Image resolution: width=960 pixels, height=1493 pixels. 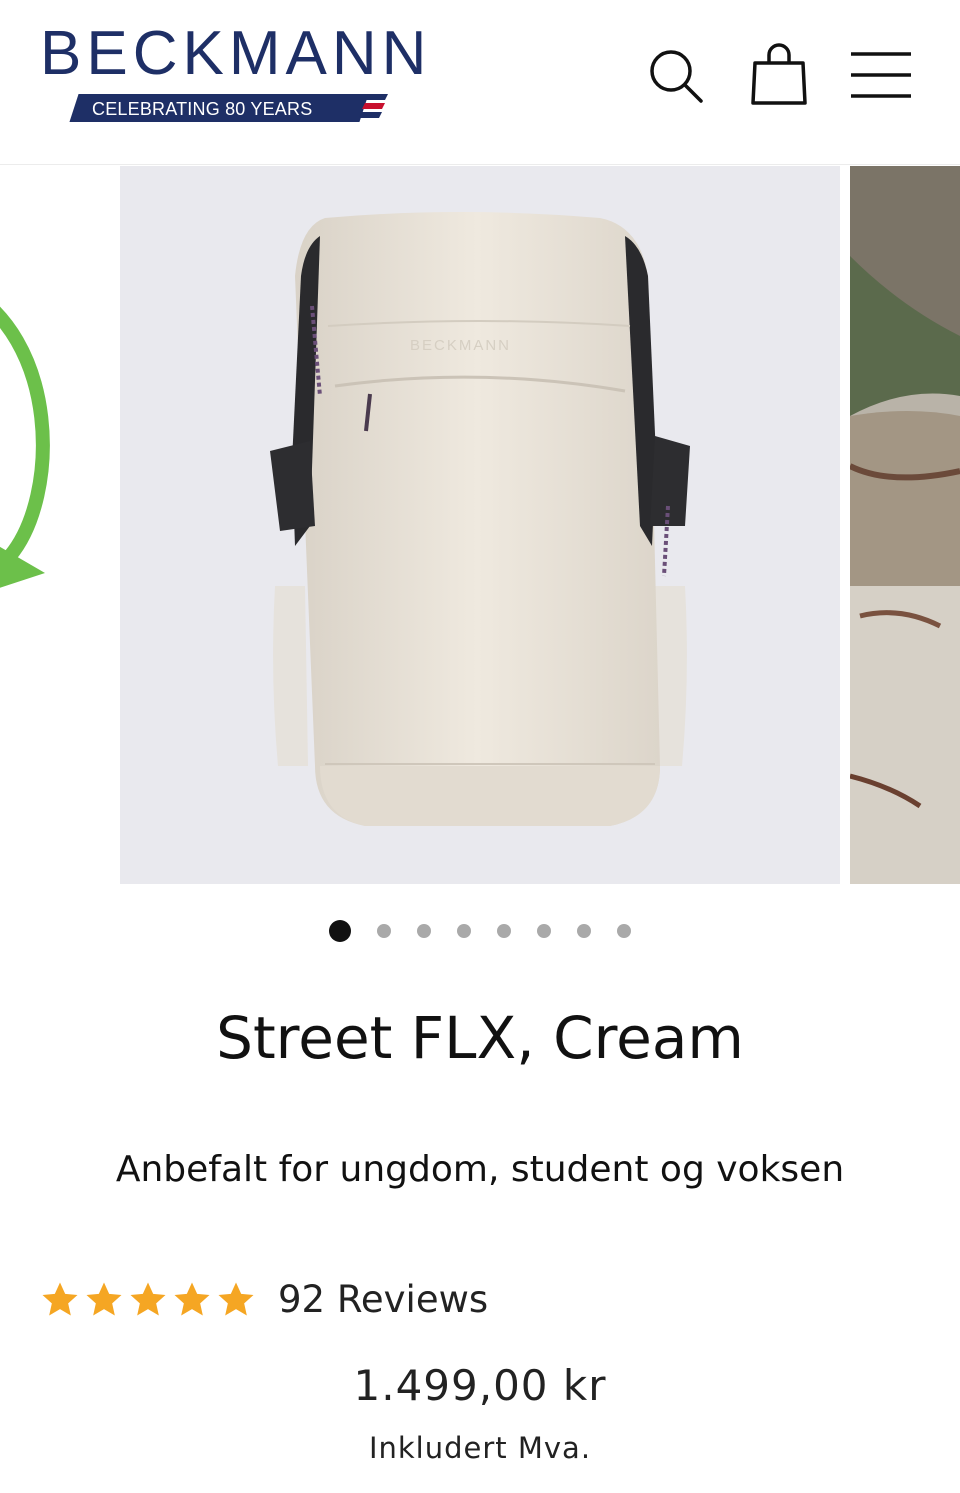 I want to click on rating-stars, so click(x=148, y=1300).